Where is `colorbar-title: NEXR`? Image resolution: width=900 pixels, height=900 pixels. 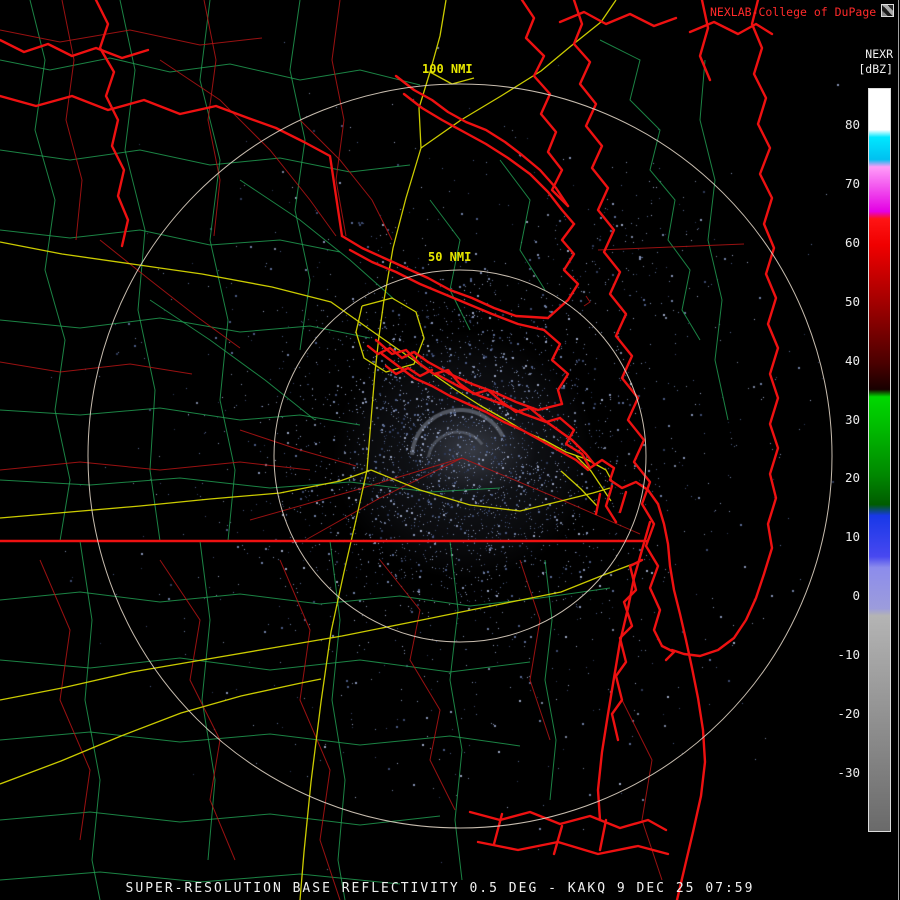 colorbar-title: NEXR is located at coordinates (879, 54).